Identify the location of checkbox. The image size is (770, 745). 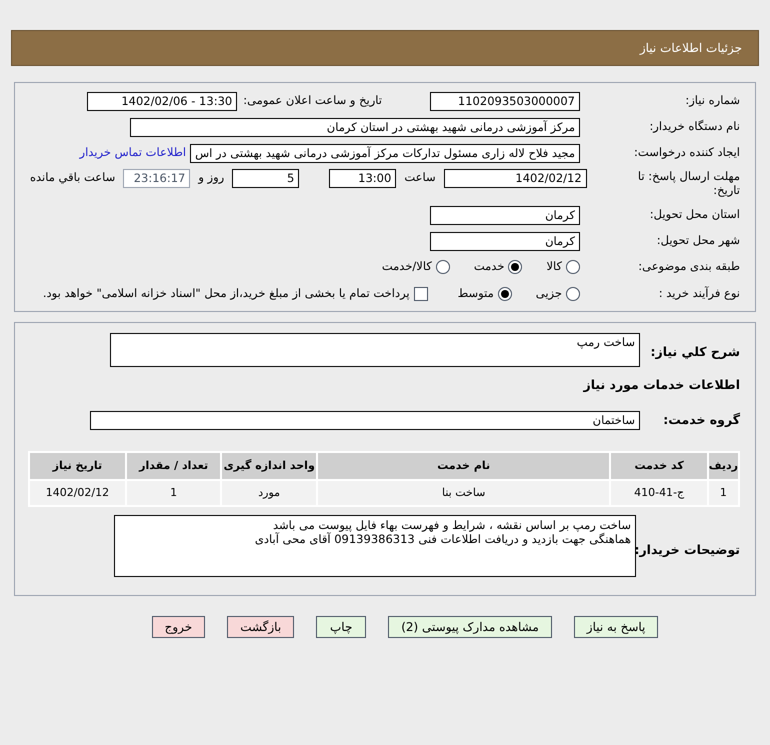
(421, 294).